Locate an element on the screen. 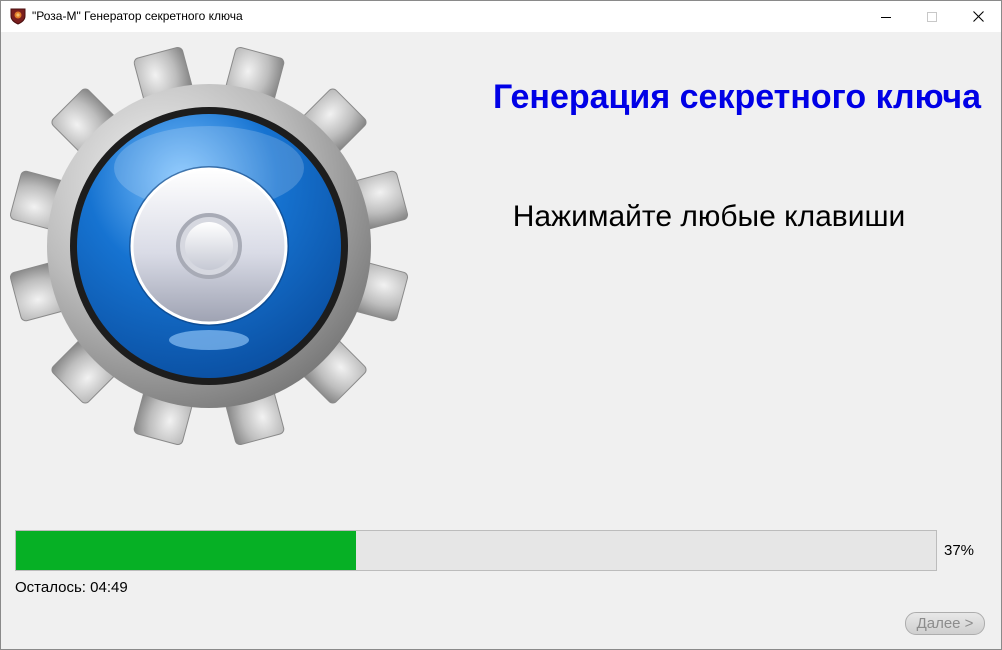 This screenshot has width=1002, height=650. maximize-button is located at coordinates (932, 16).